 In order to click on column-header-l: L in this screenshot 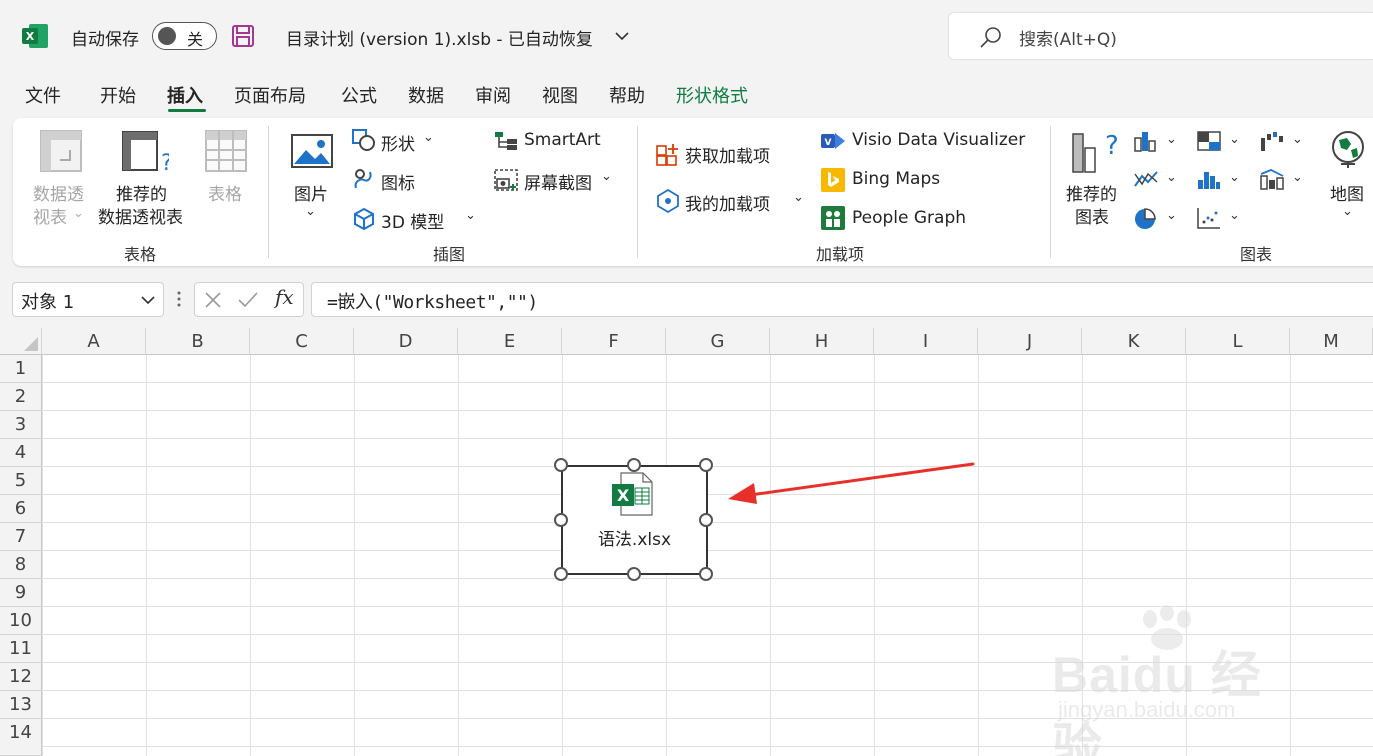, I will do `click(1238, 341)`.